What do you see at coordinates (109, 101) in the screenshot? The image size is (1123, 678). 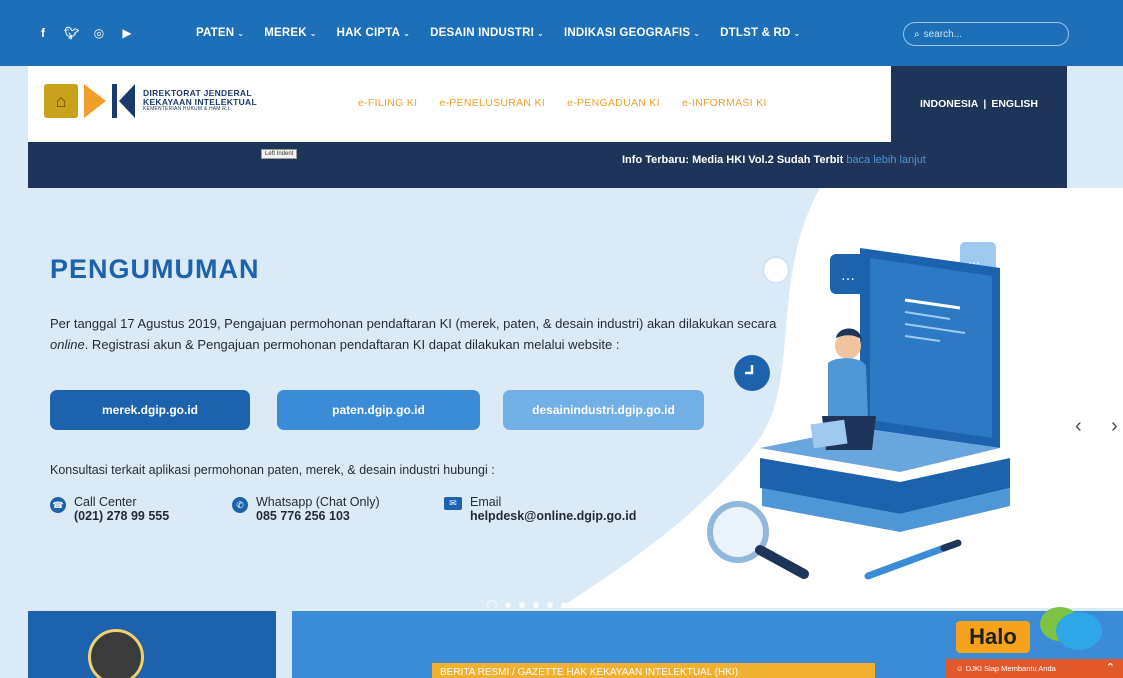 I see `dki-mark-icon` at bounding box center [109, 101].